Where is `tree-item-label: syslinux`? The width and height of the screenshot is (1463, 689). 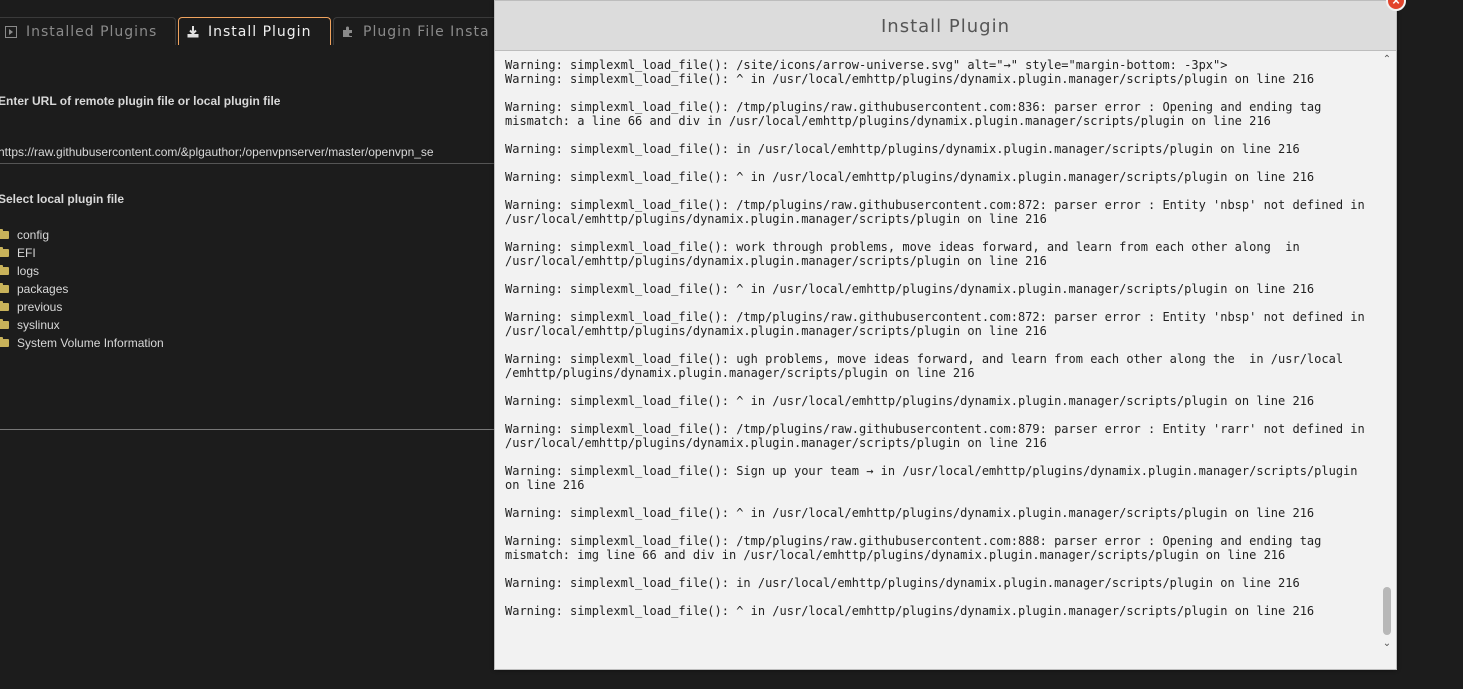
tree-item-label: syslinux is located at coordinates (38, 325).